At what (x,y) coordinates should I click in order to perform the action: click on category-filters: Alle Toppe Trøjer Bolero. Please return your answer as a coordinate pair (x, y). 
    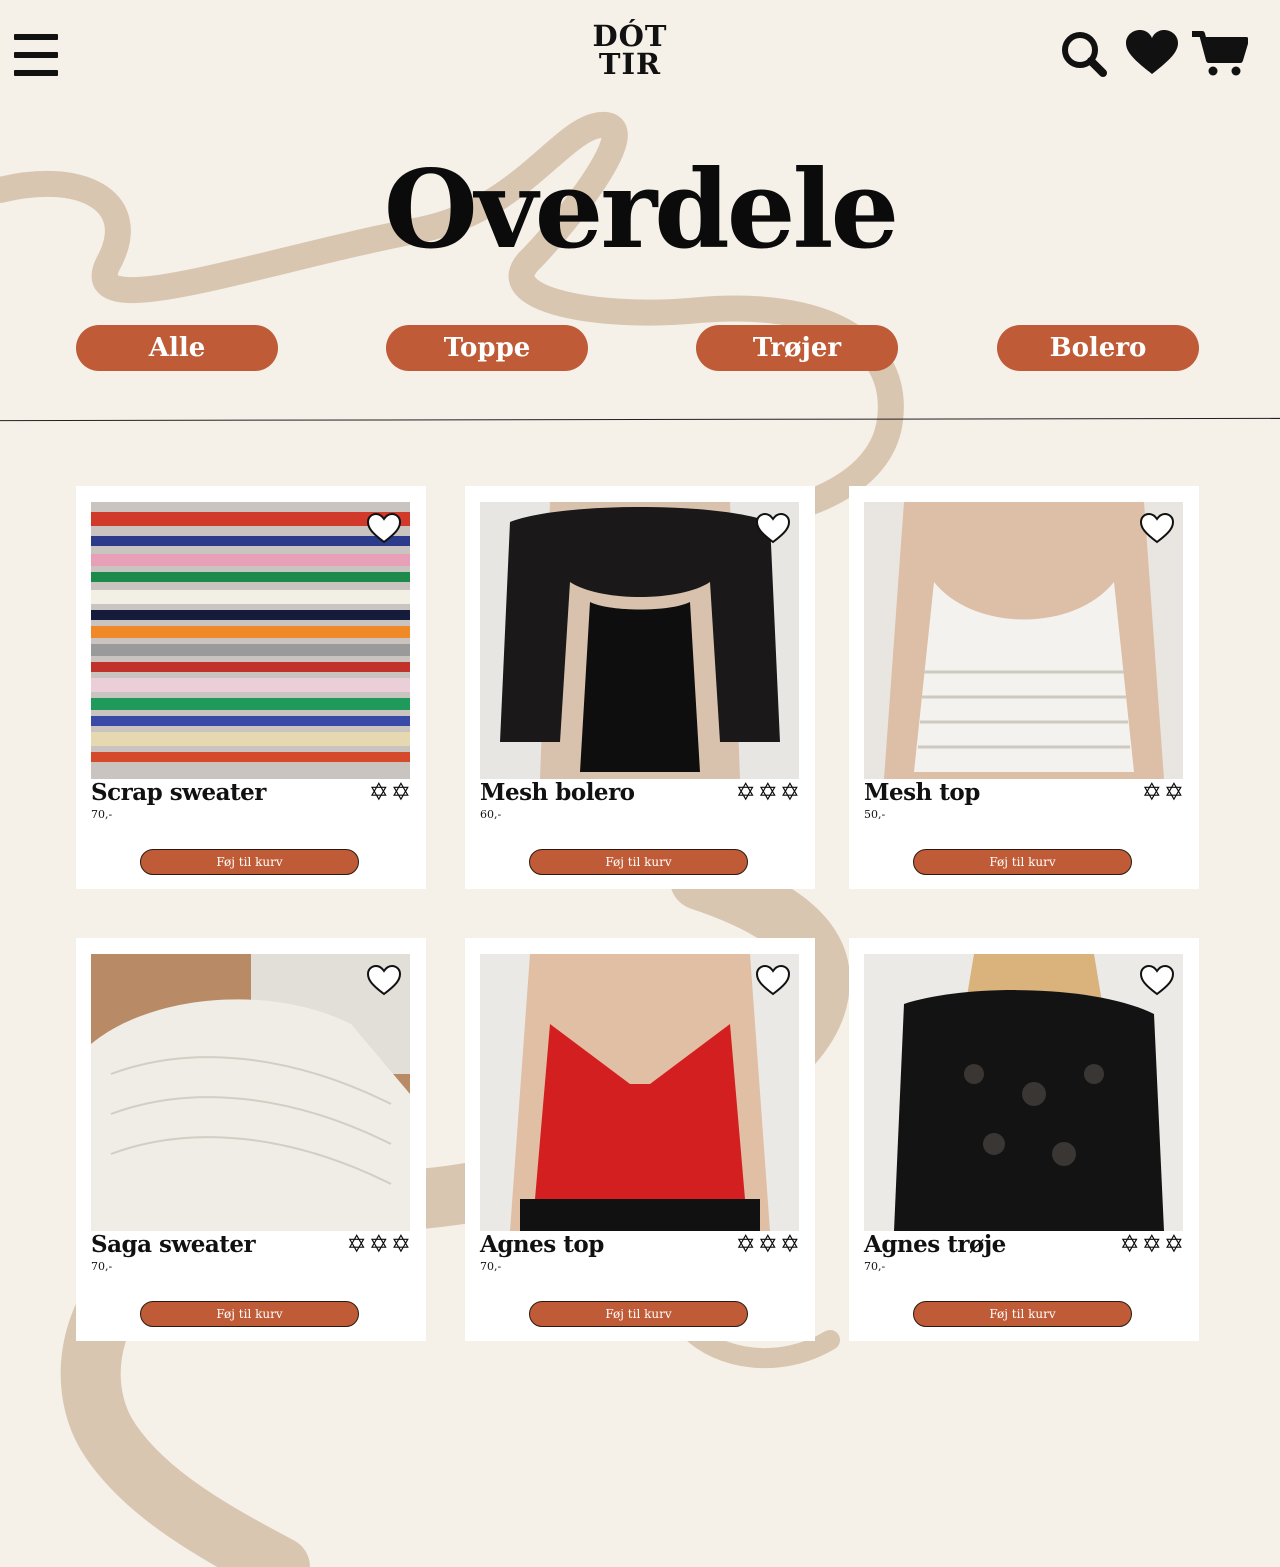
    Looking at the image, I should click on (640, 348).